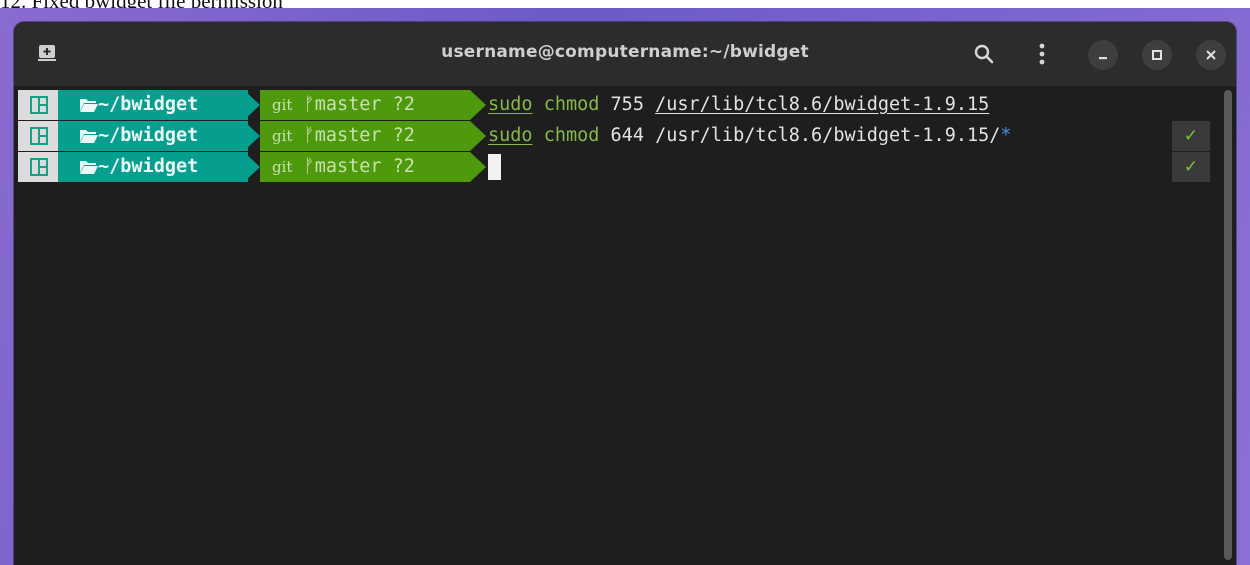 The width and height of the screenshot is (1250, 565). I want to click on terminal-line: ~/bwidget git ᚠmaster ?2 ✓, so click(614, 167).